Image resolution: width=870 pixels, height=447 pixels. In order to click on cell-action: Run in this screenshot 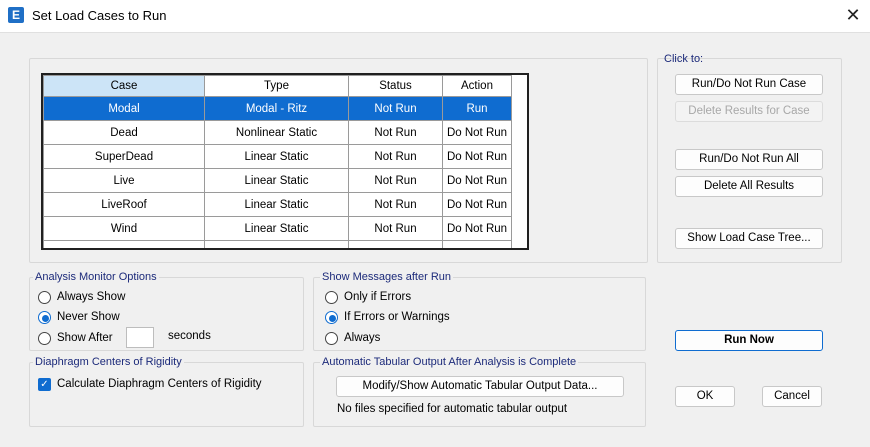, I will do `click(477, 108)`.